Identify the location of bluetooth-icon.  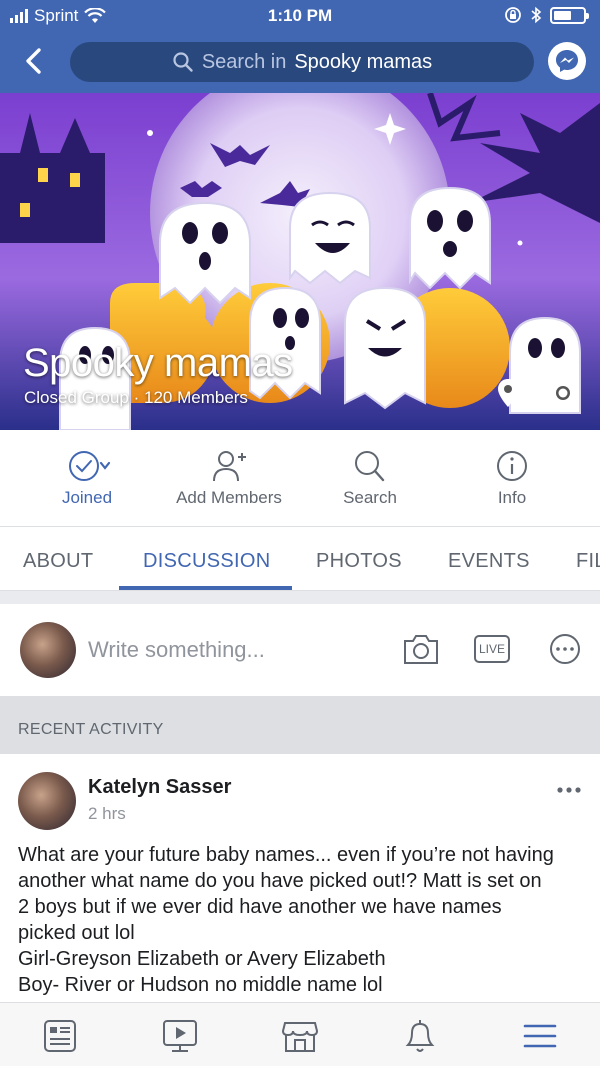
(536, 15).